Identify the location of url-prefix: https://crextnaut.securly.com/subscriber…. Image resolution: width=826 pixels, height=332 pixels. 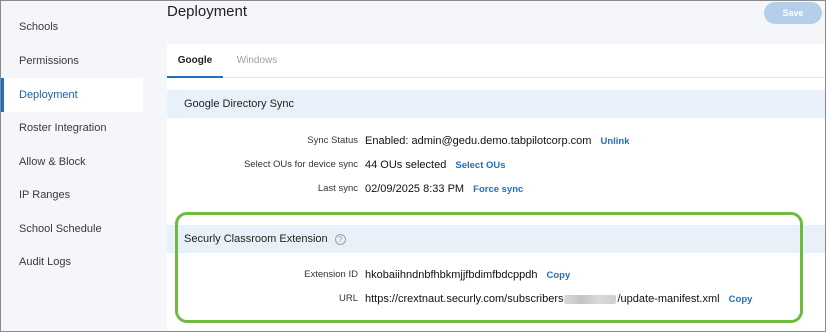
(464, 299).